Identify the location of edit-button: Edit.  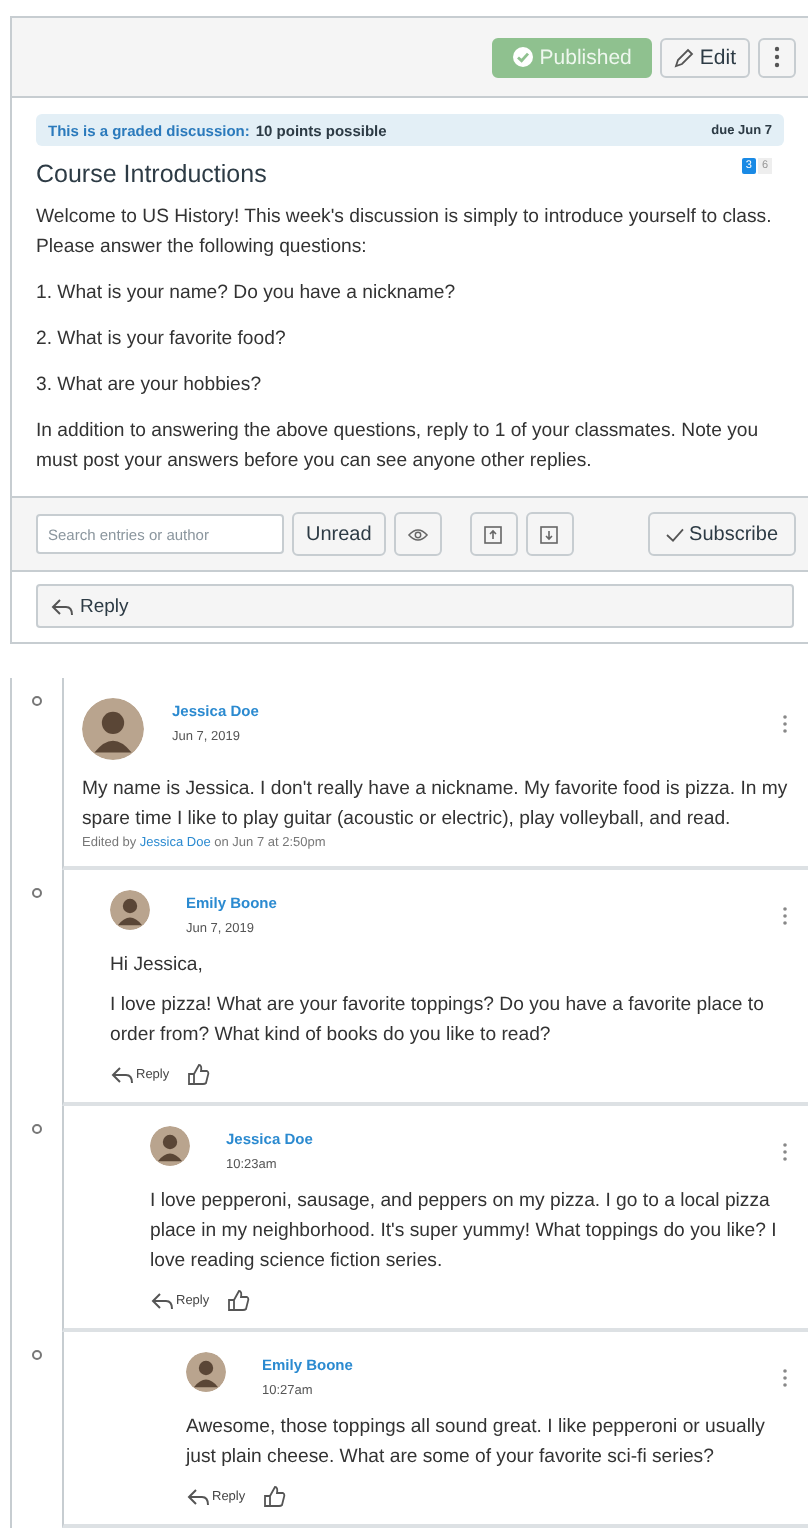
(704, 57).